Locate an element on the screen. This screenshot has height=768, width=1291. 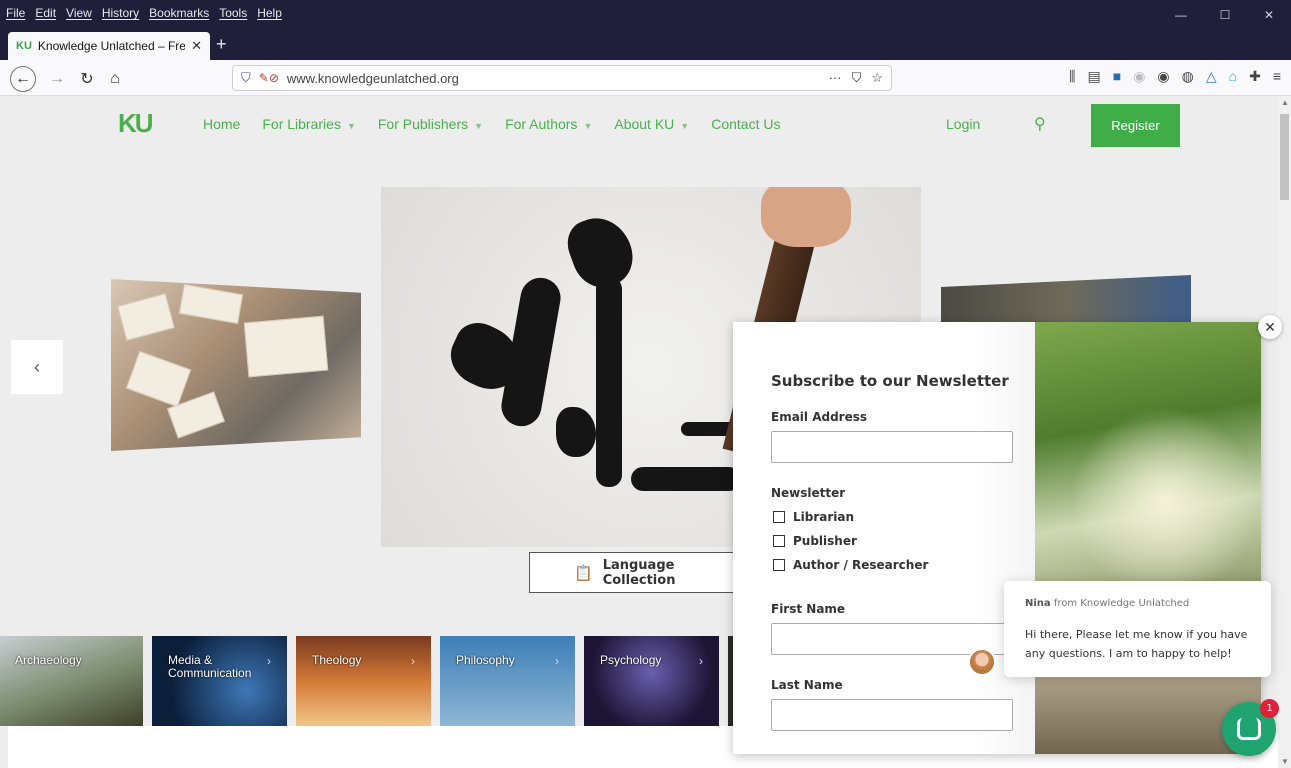
scroll-up-icon: ▲ is located at coordinates (1285, 102).